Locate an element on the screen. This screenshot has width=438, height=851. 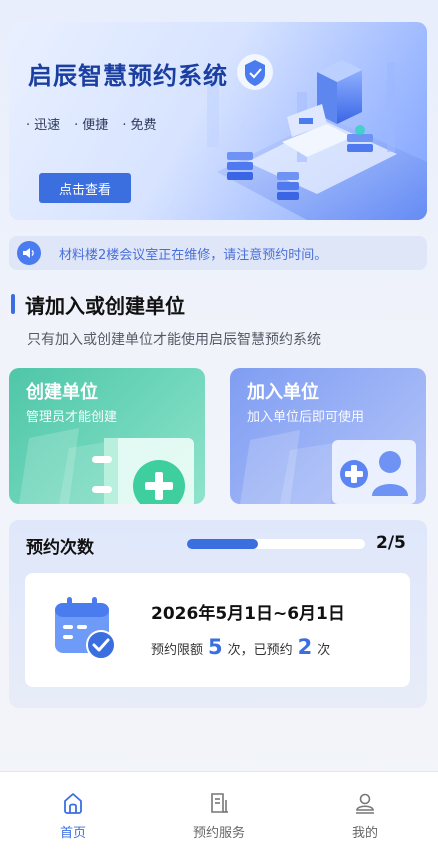
section-title: 请加入或创建单位 is located at coordinates (105, 305).